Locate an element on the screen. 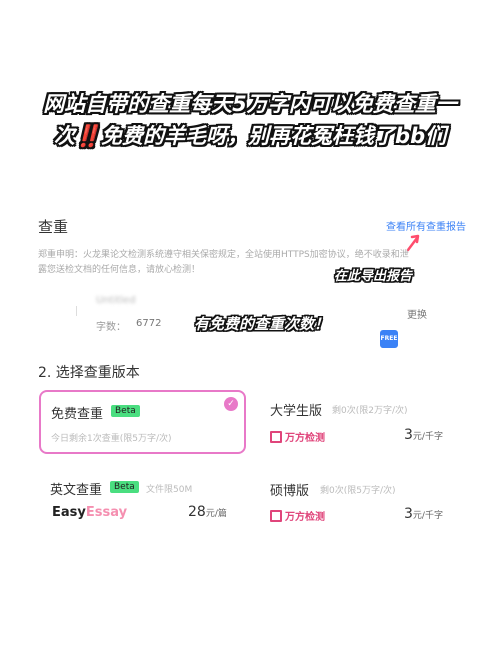  option-free-check: ✓ 免费查重 Beta 今日剩余1次查重(限5万字/次) is located at coordinates (142, 422).